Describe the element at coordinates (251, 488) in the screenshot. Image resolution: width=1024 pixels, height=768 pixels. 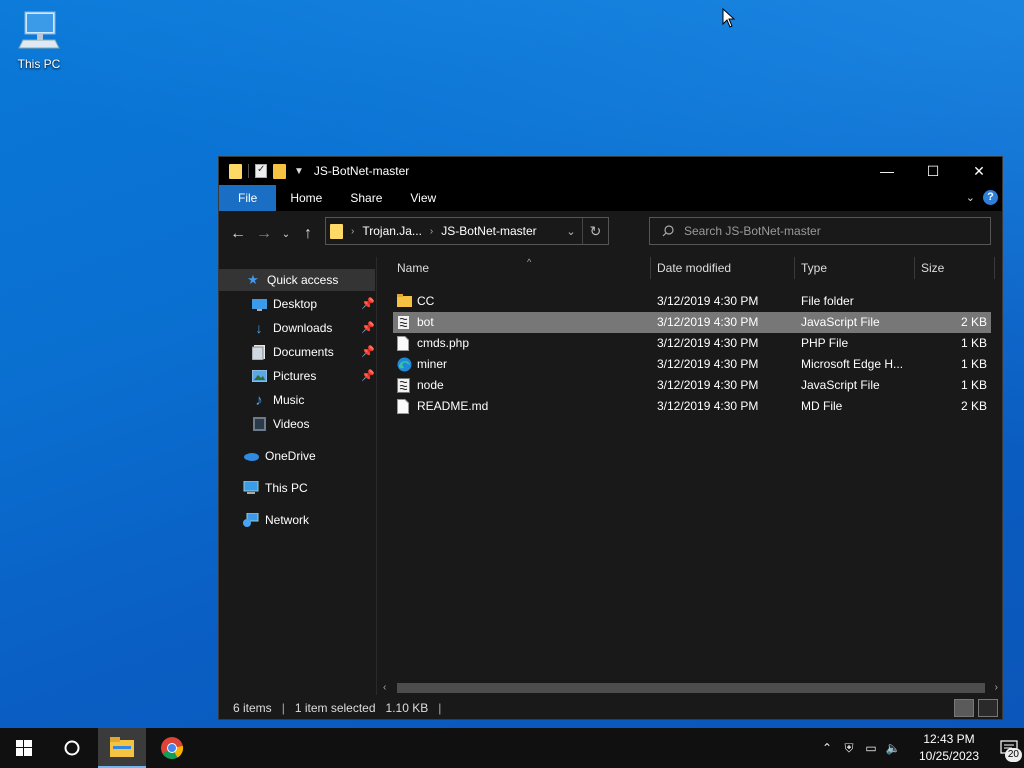
I see `computer-icon` at that location.